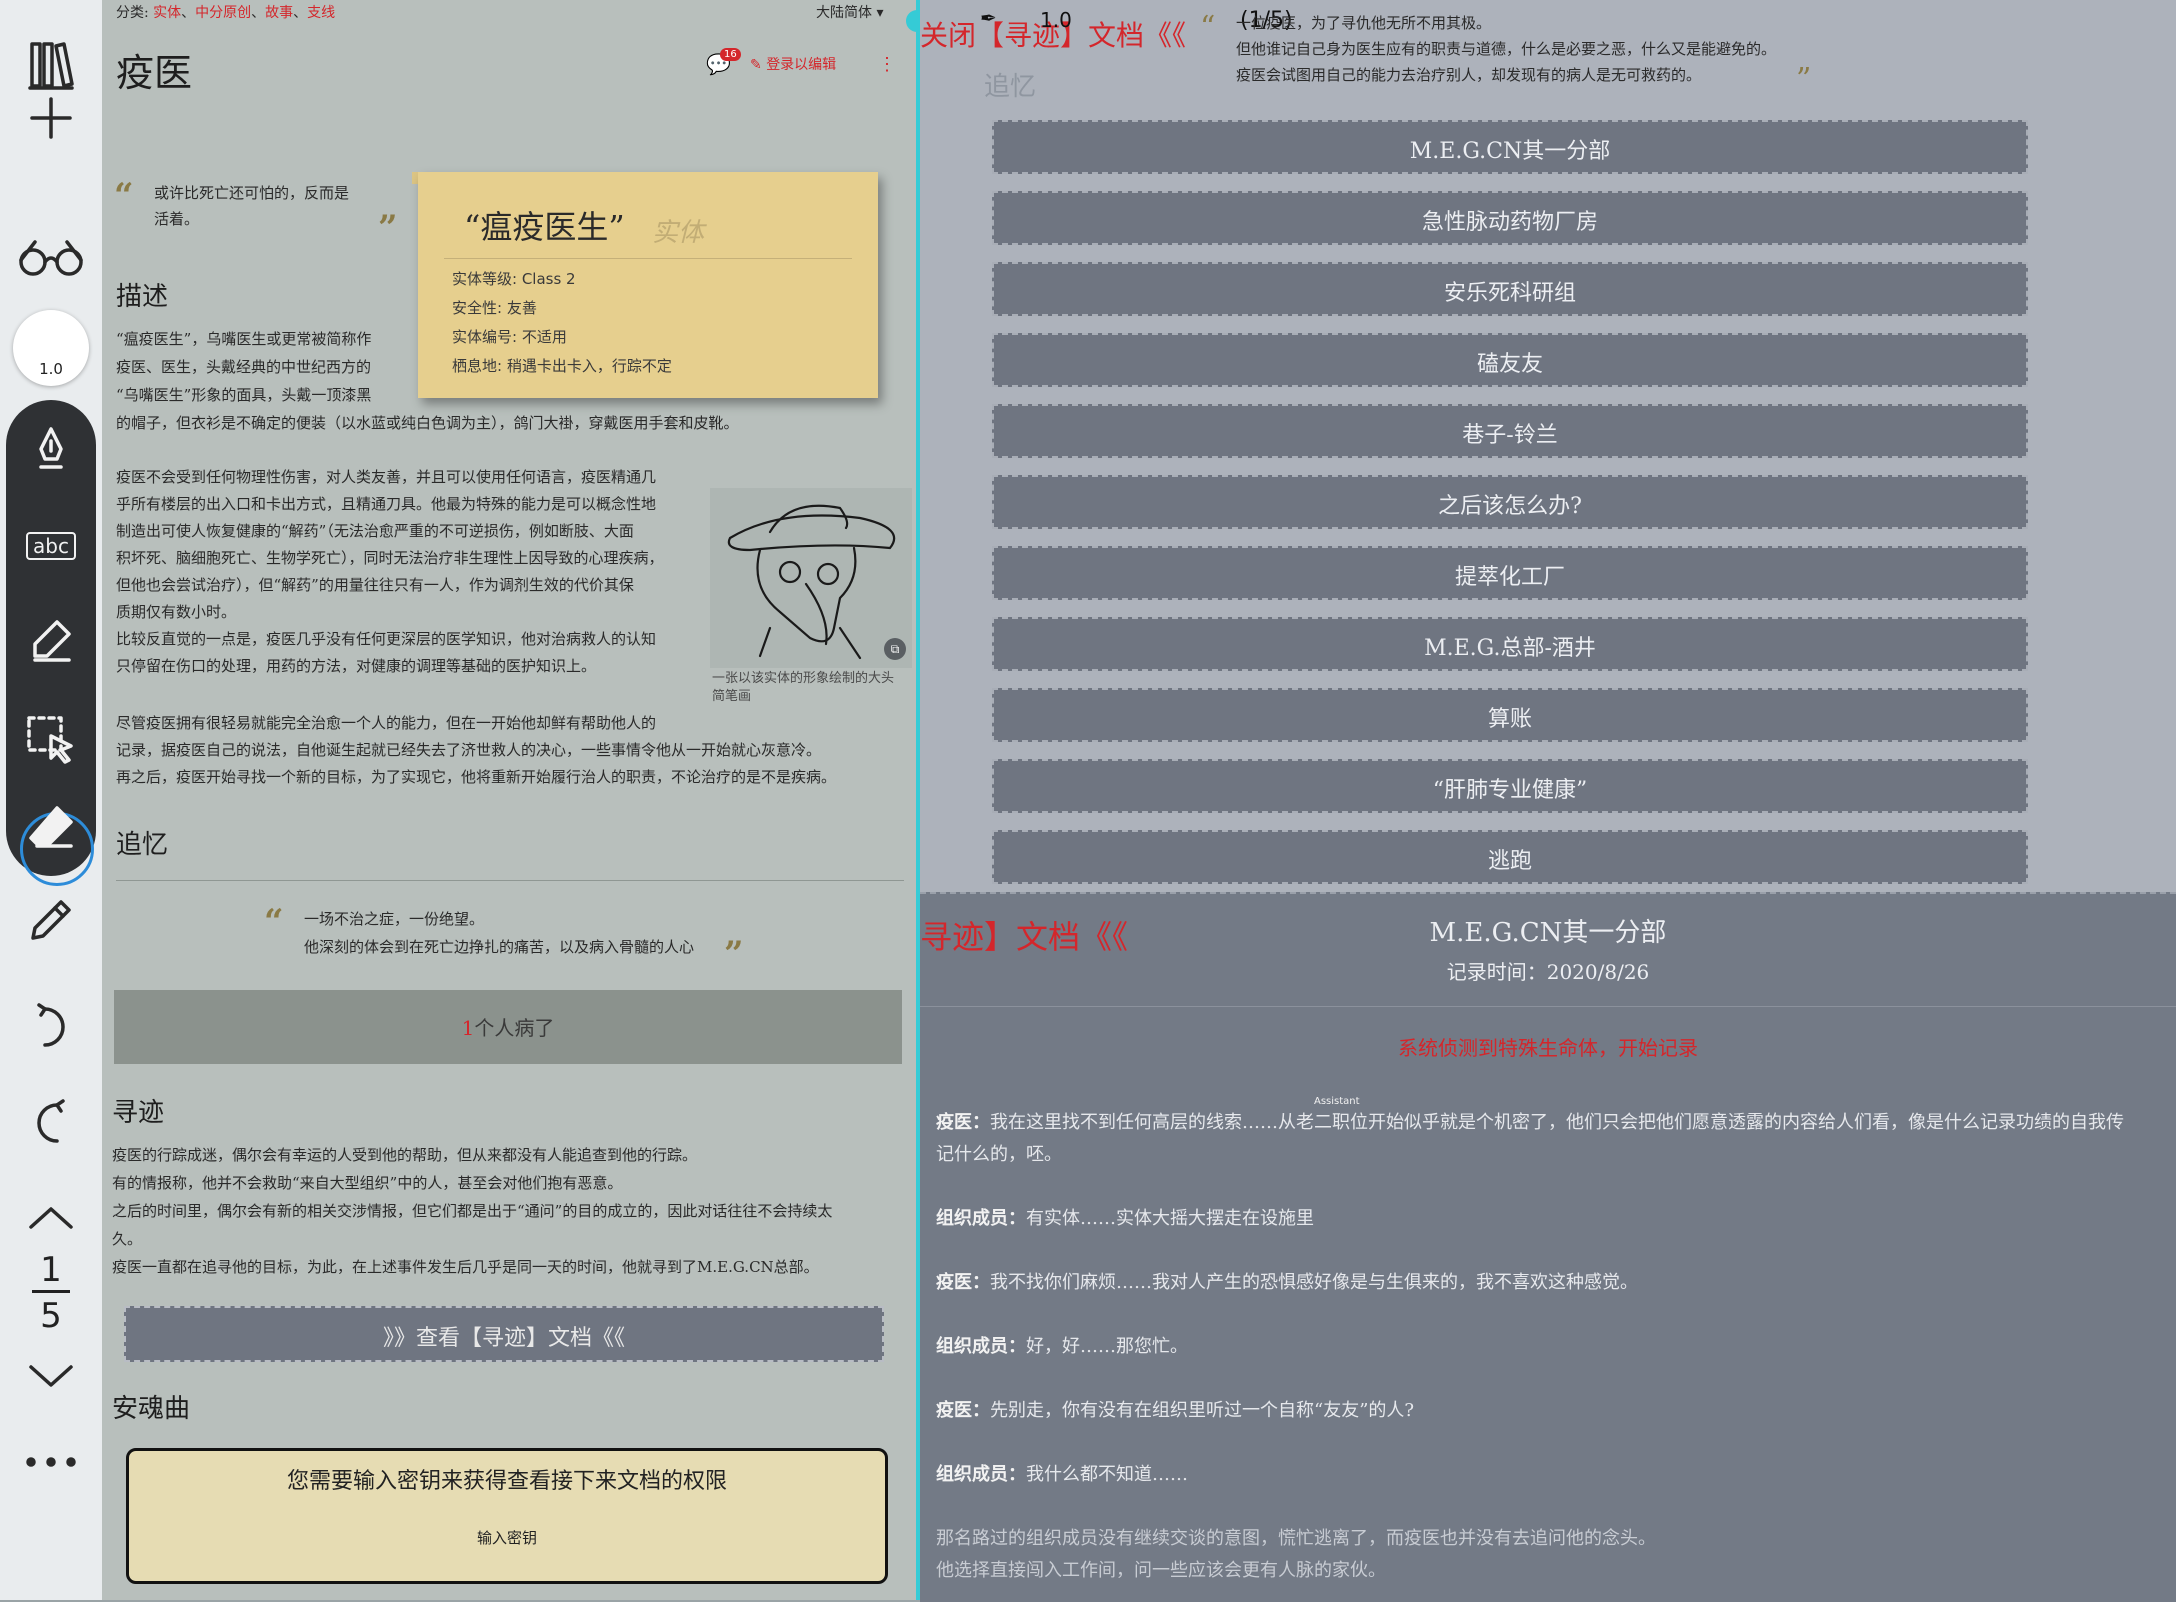 The height and width of the screenshot is (1602, 2176). I want to click on trace-menu-item: 磕友友, so click(1510, 360).